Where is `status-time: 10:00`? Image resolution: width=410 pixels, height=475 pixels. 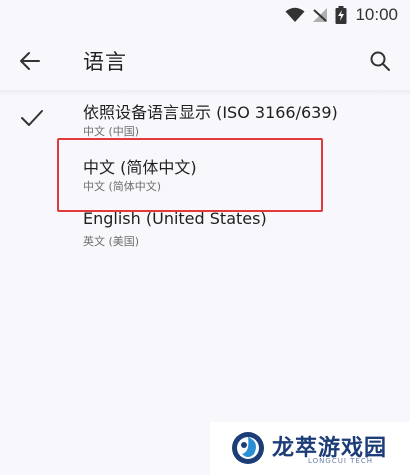
status-time: 10:00 is located at coordinates (376, 14).